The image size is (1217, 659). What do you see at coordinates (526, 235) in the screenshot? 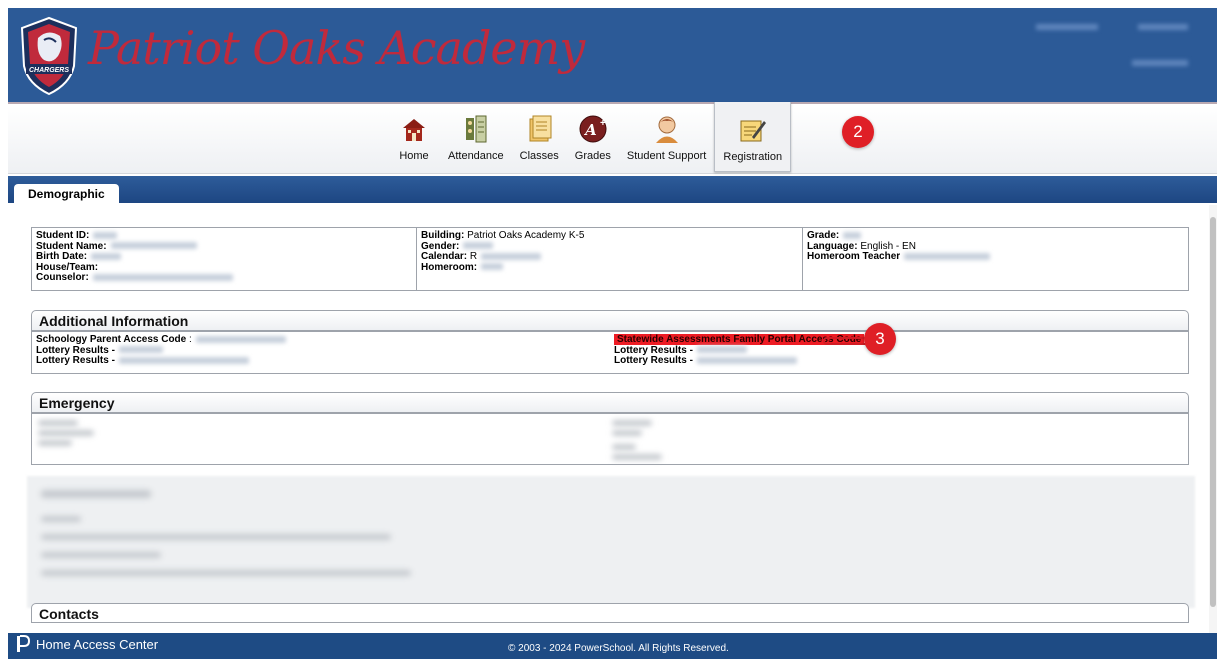
I see `building-value: Patriot Oaks Academy K-5` at bounding box center [526, 235].